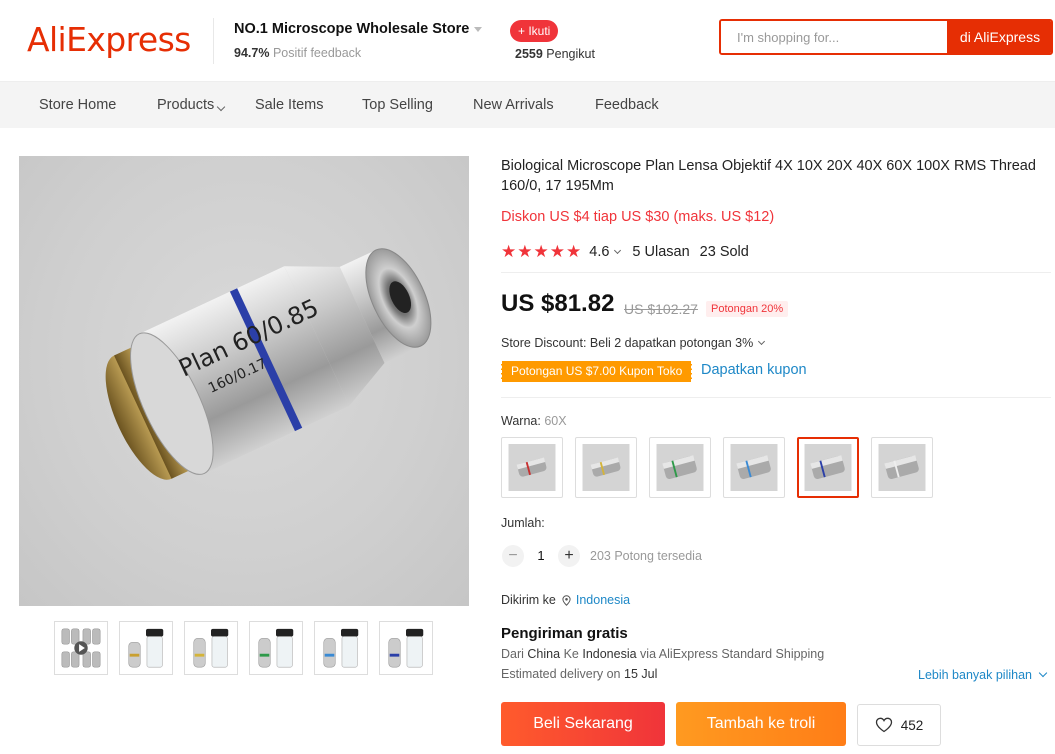  Describe the element at coordinates (81, 648) in the screenshot. I see `thumbnail-video` at that location.